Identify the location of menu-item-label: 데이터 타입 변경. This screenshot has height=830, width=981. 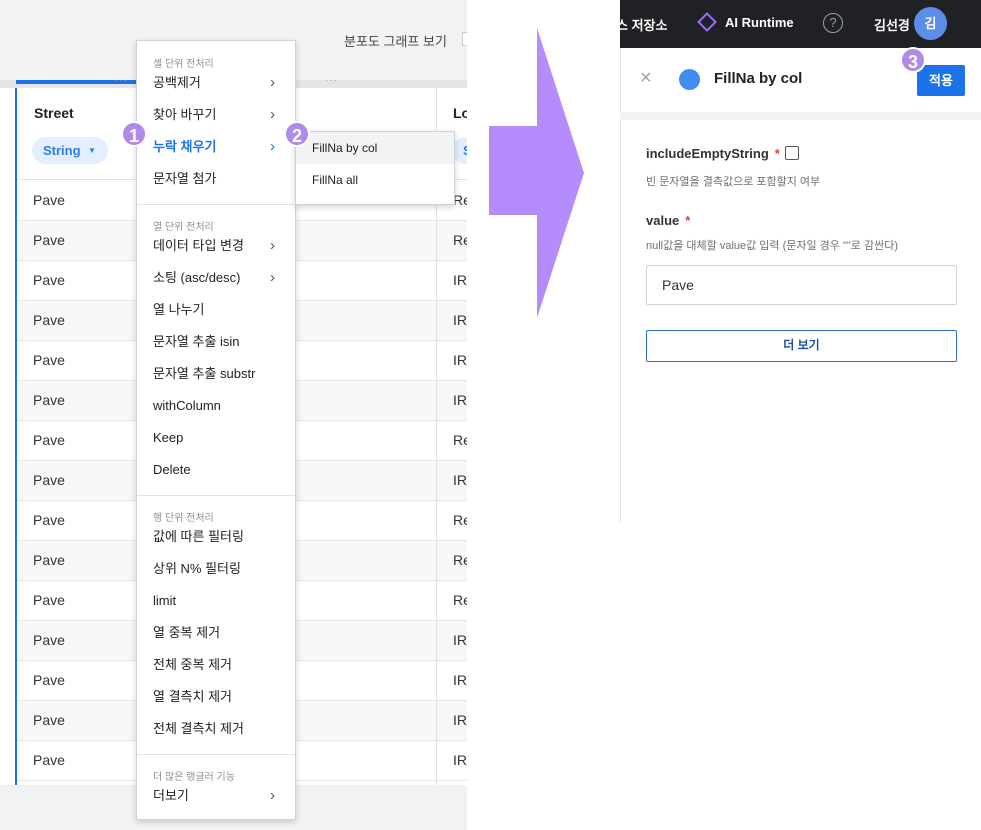
(198, 245).